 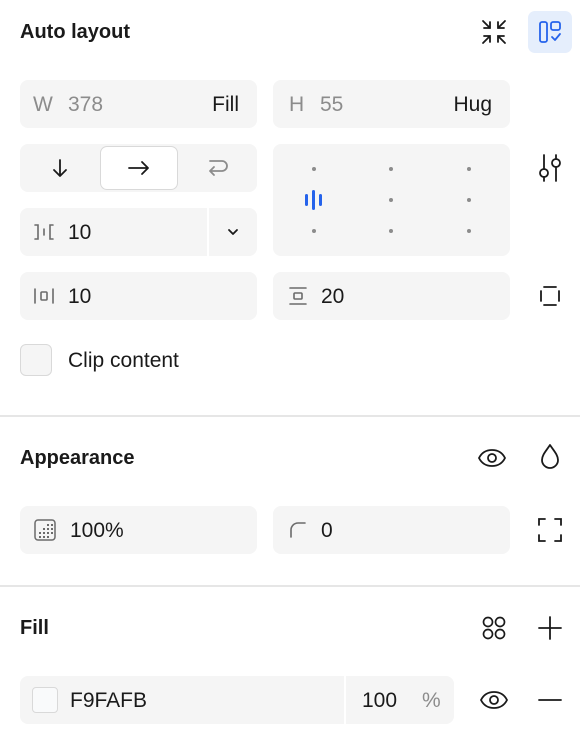 I want to click on arrow-right-icon, so click(x=138, y=168).